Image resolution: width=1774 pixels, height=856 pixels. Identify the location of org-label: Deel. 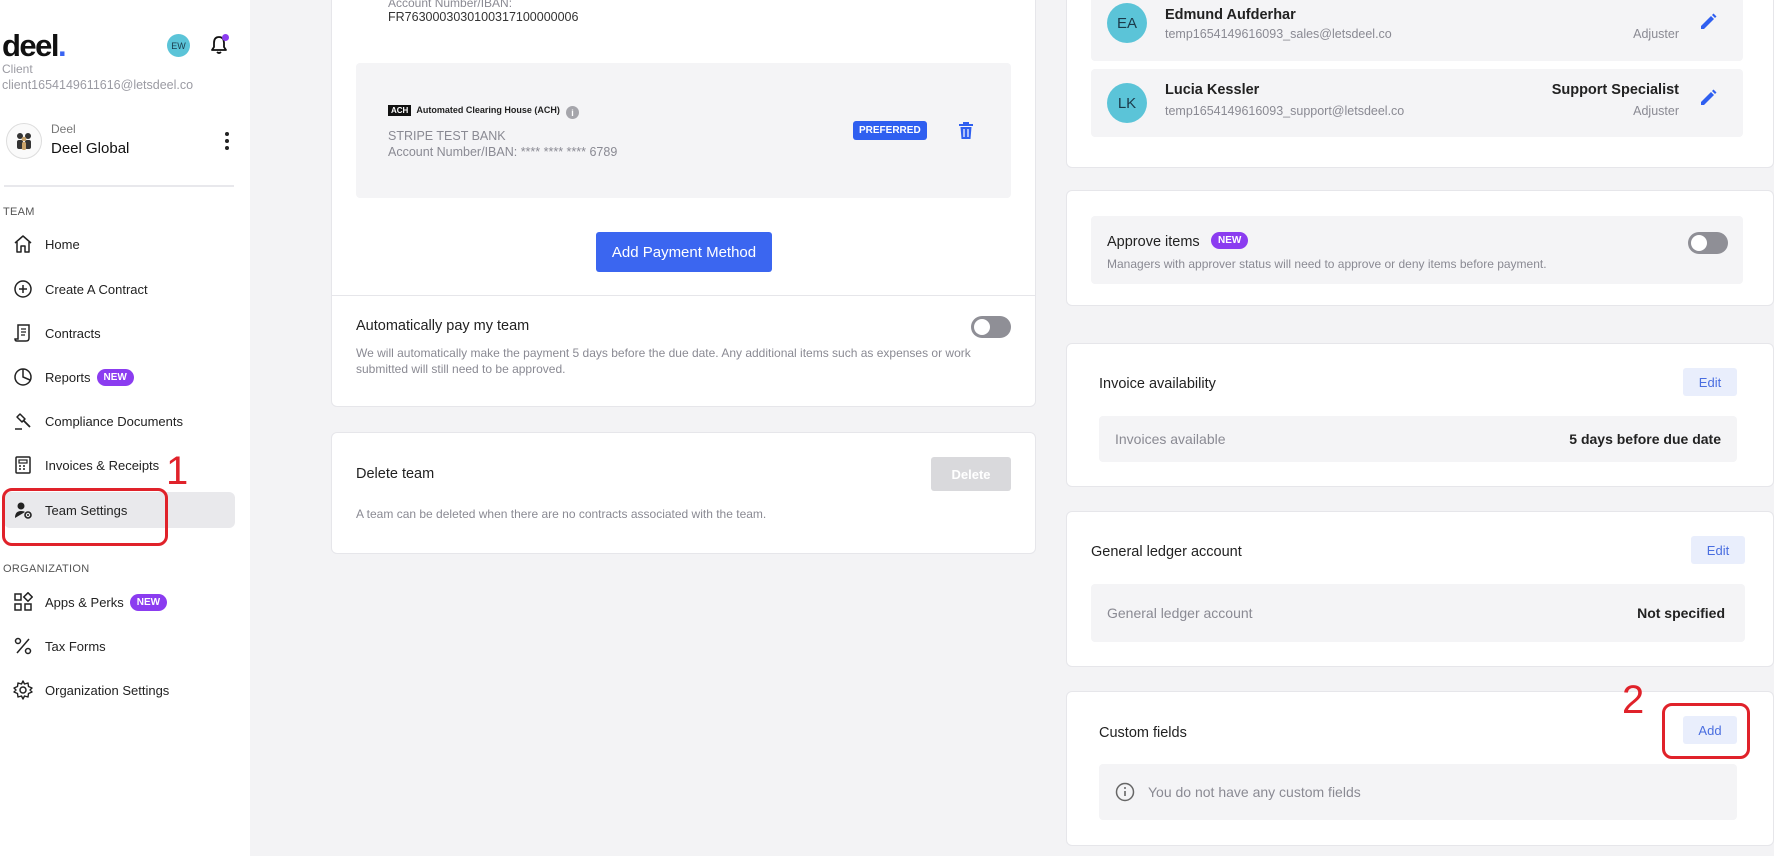
(63, 129).